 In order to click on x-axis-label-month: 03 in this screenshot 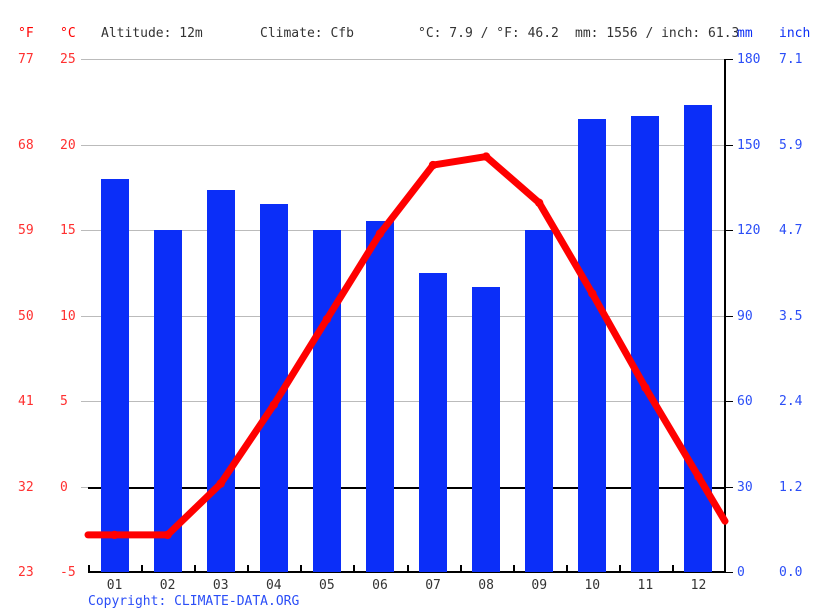, I will do `click(220, 585)`.